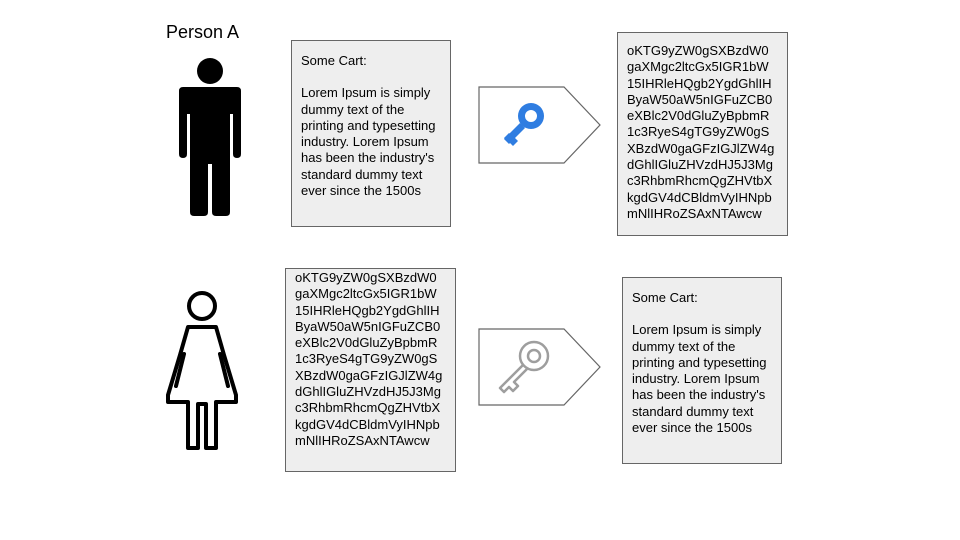  I want to click on plaintext-title: Some Cart:, so click(334, 60).